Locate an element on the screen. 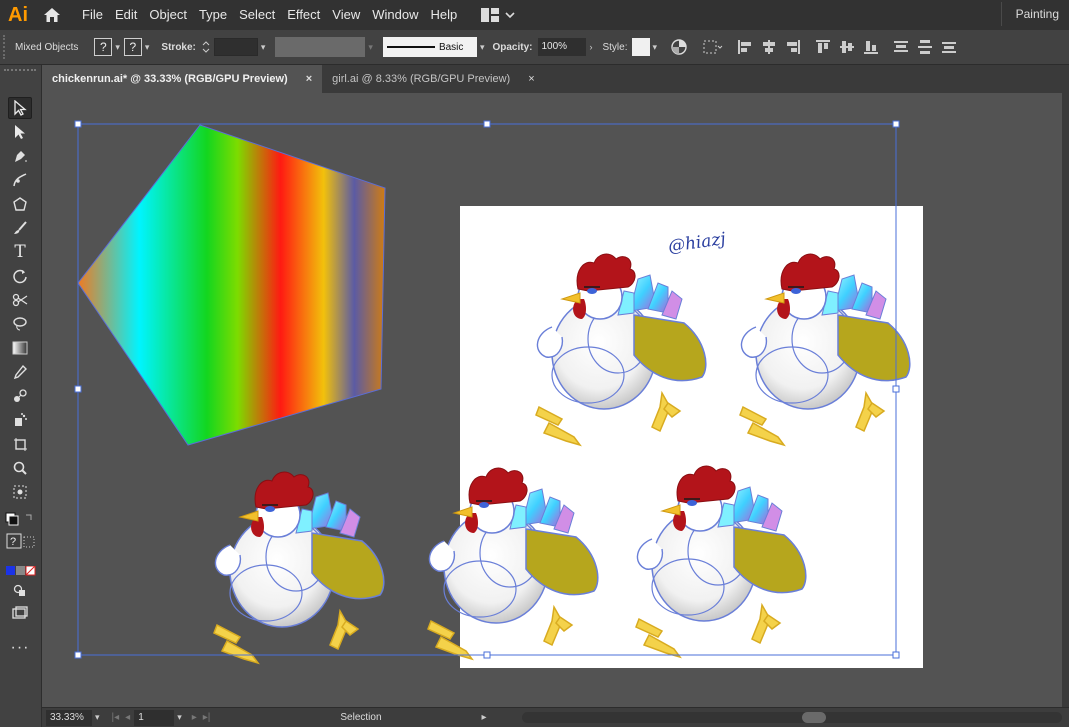 The image size is (1069, 727). edit-toolbar-icon: ··· is located at coordinates (20, 648).